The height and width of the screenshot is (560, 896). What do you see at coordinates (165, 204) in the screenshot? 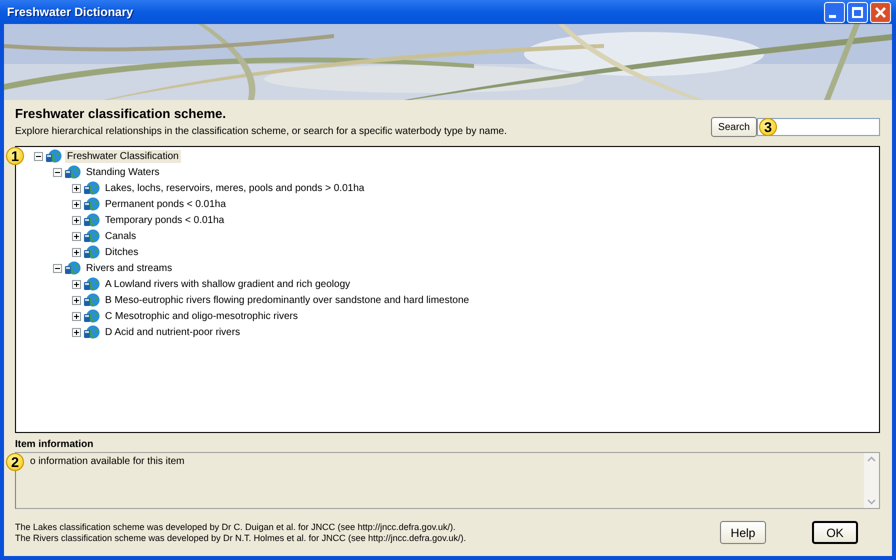
I see `tree-item: Permanent ponds < 0.01ha` at bounding box center [165, 204].